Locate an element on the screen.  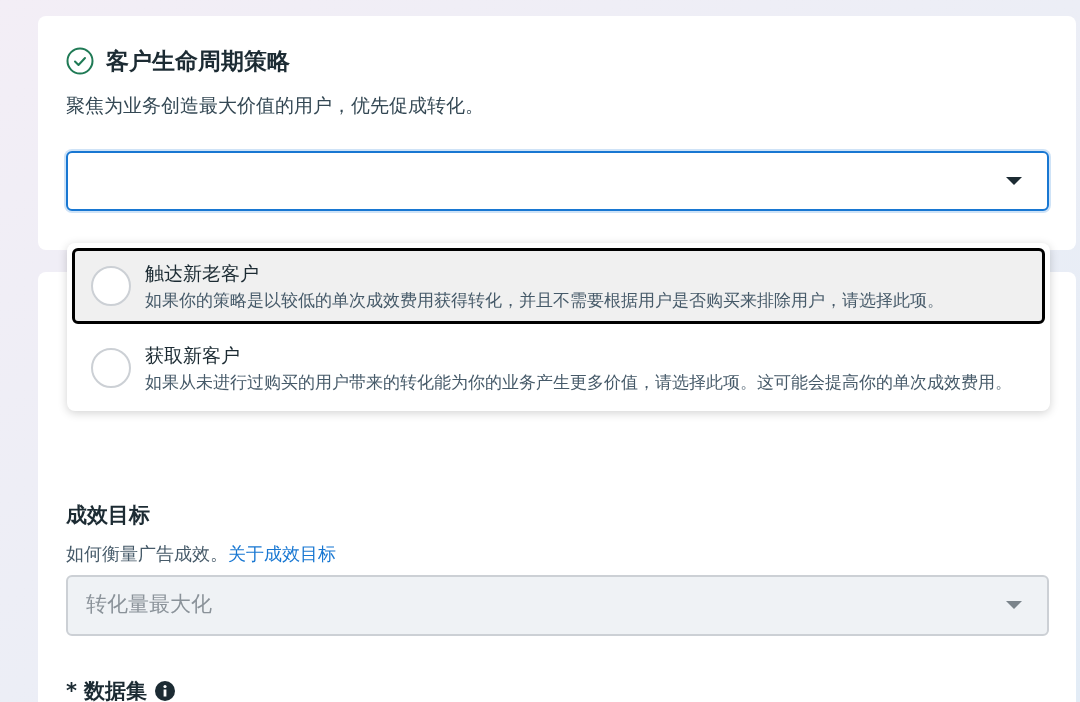
help-link: 关于成效目标 is located at coordinates (282, 553).